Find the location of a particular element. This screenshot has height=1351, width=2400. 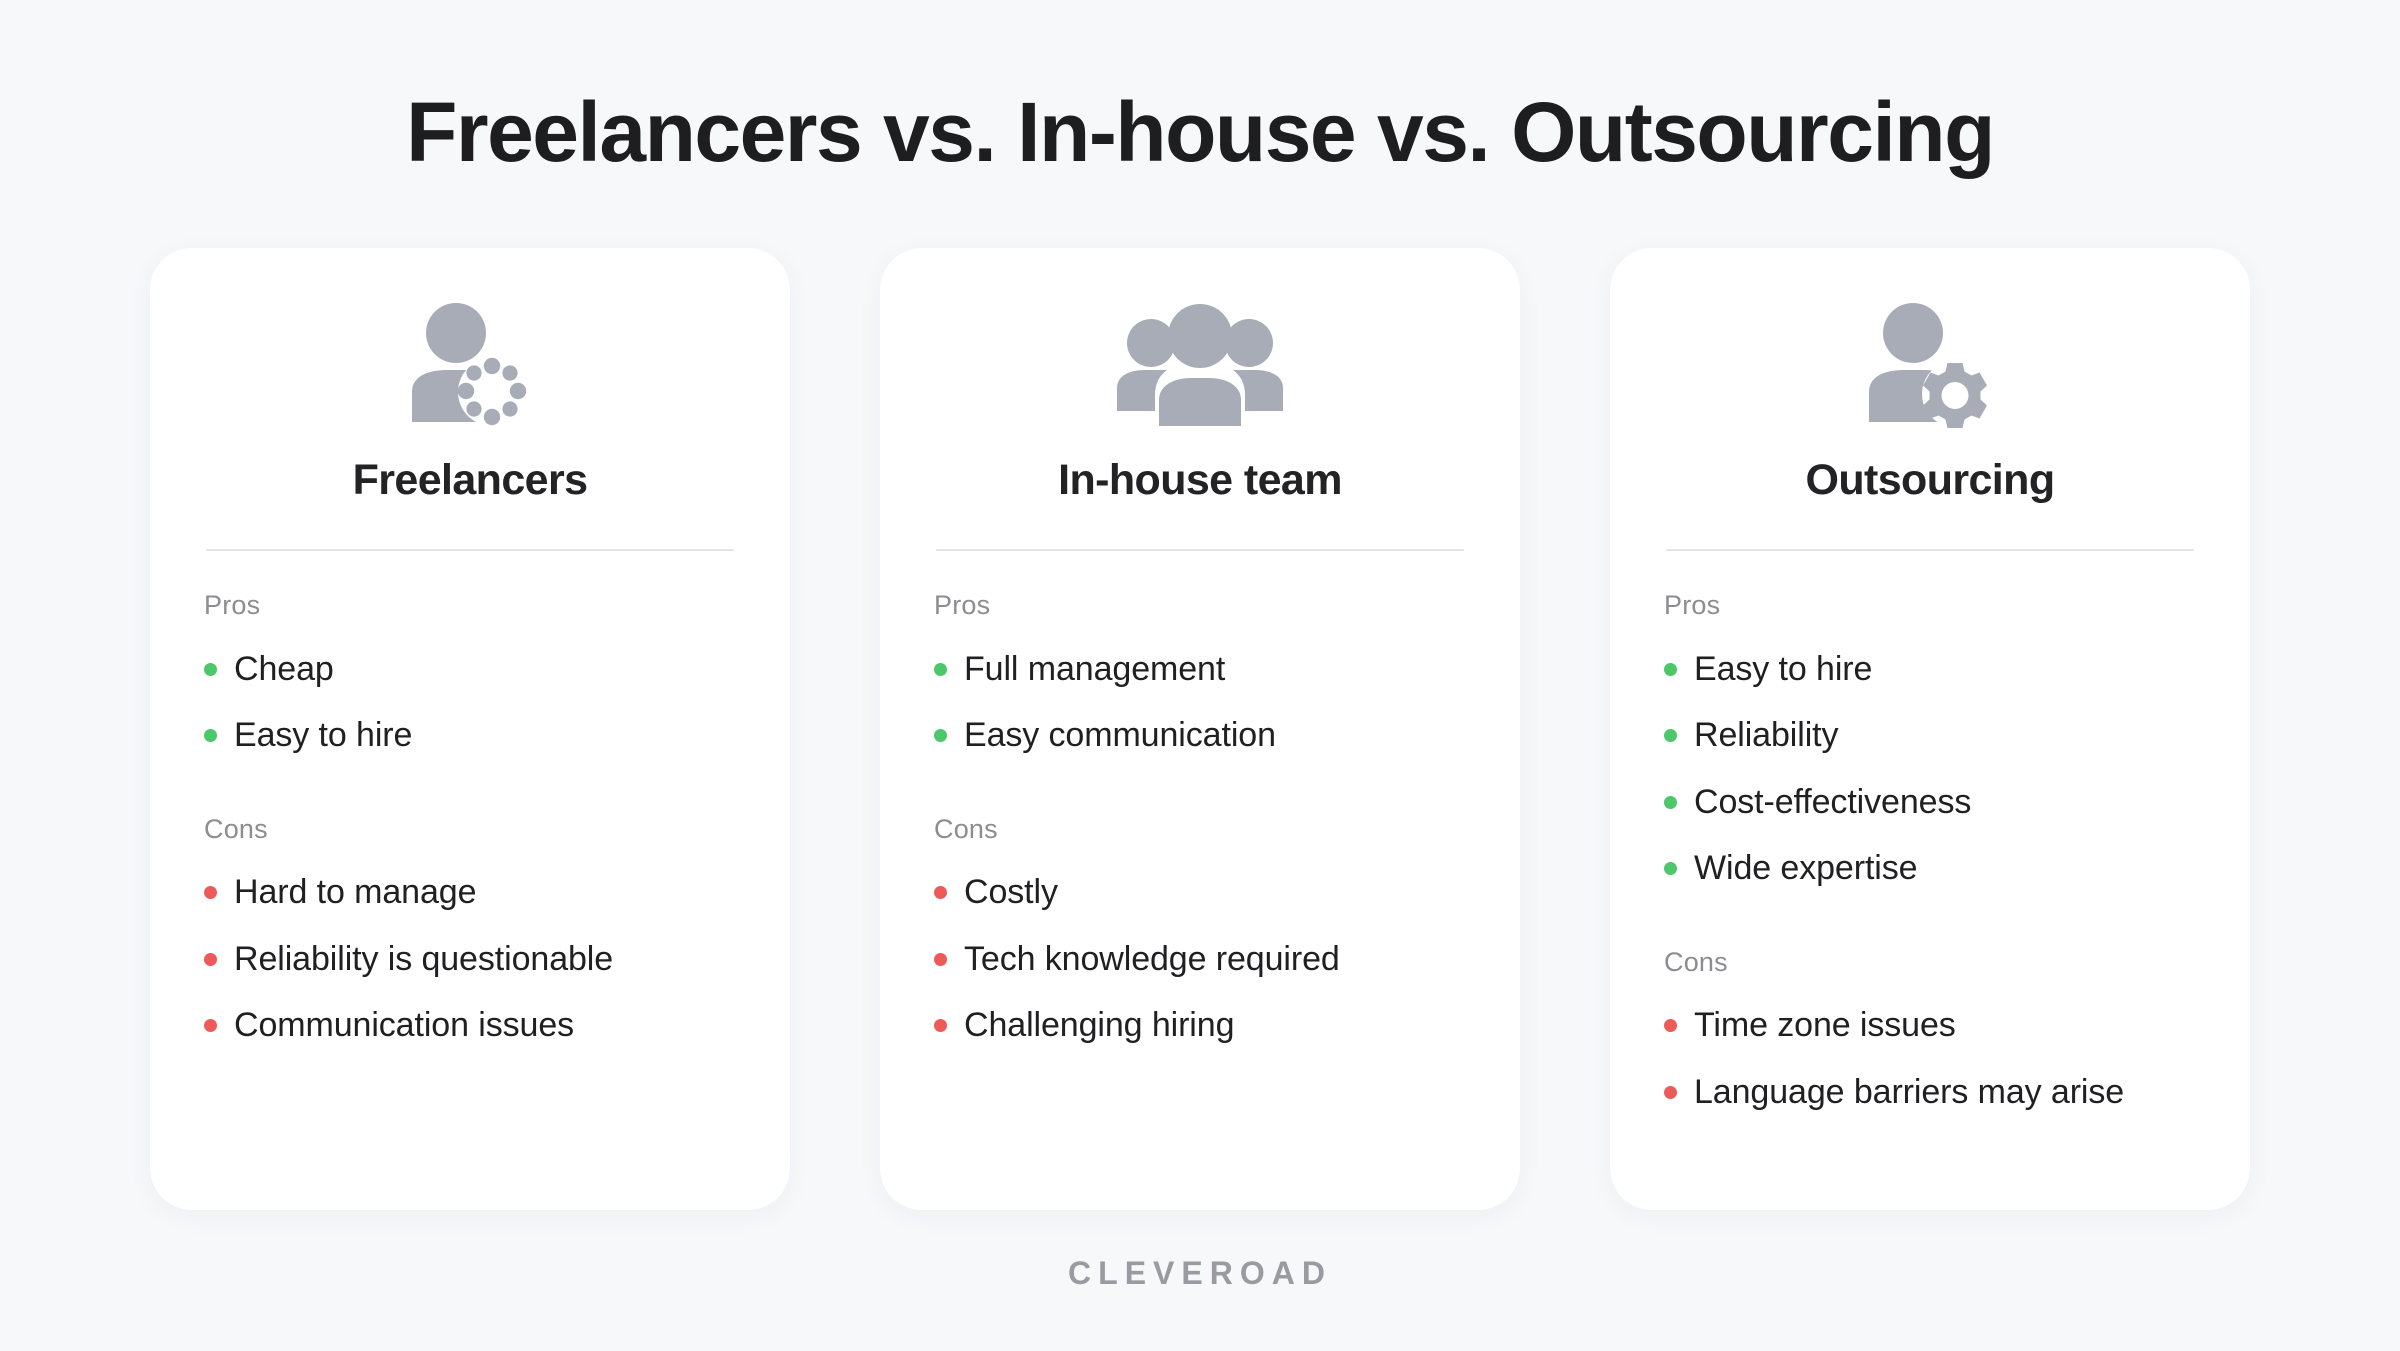

pros-section: Pros Cheap Easy to hire is located at coordinates (470, 678).